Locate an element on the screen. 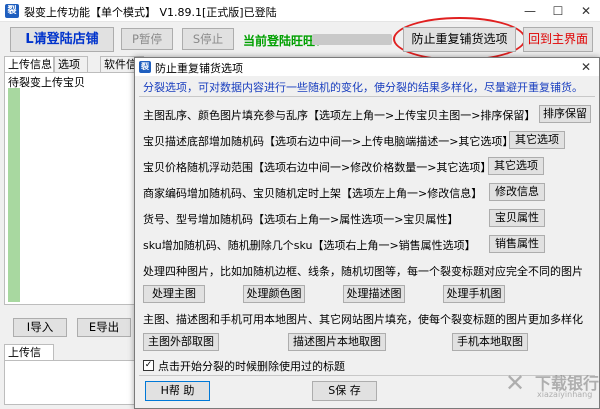 The height and width of the screenshot is (409, 600). delete-used-titles-checkbox: ✓ is located at coordinates (148, 365).